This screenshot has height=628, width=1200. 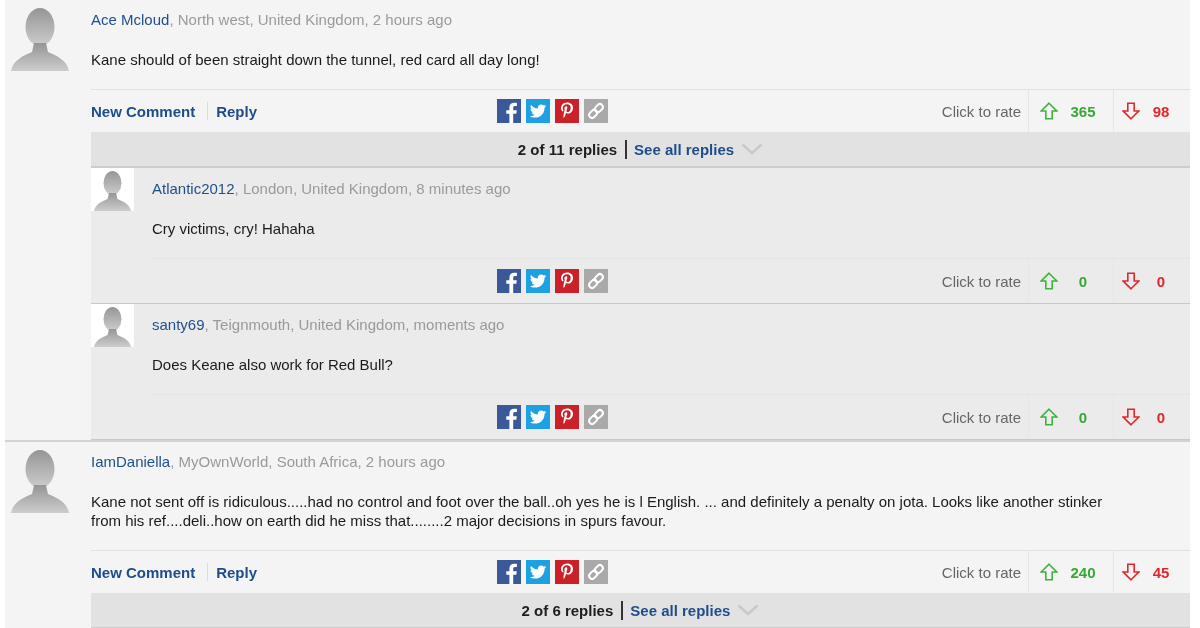 I want to click on comment-details: , MyOwnWorld, South Africa, 2 hours ago, so click(x=308, y=461).